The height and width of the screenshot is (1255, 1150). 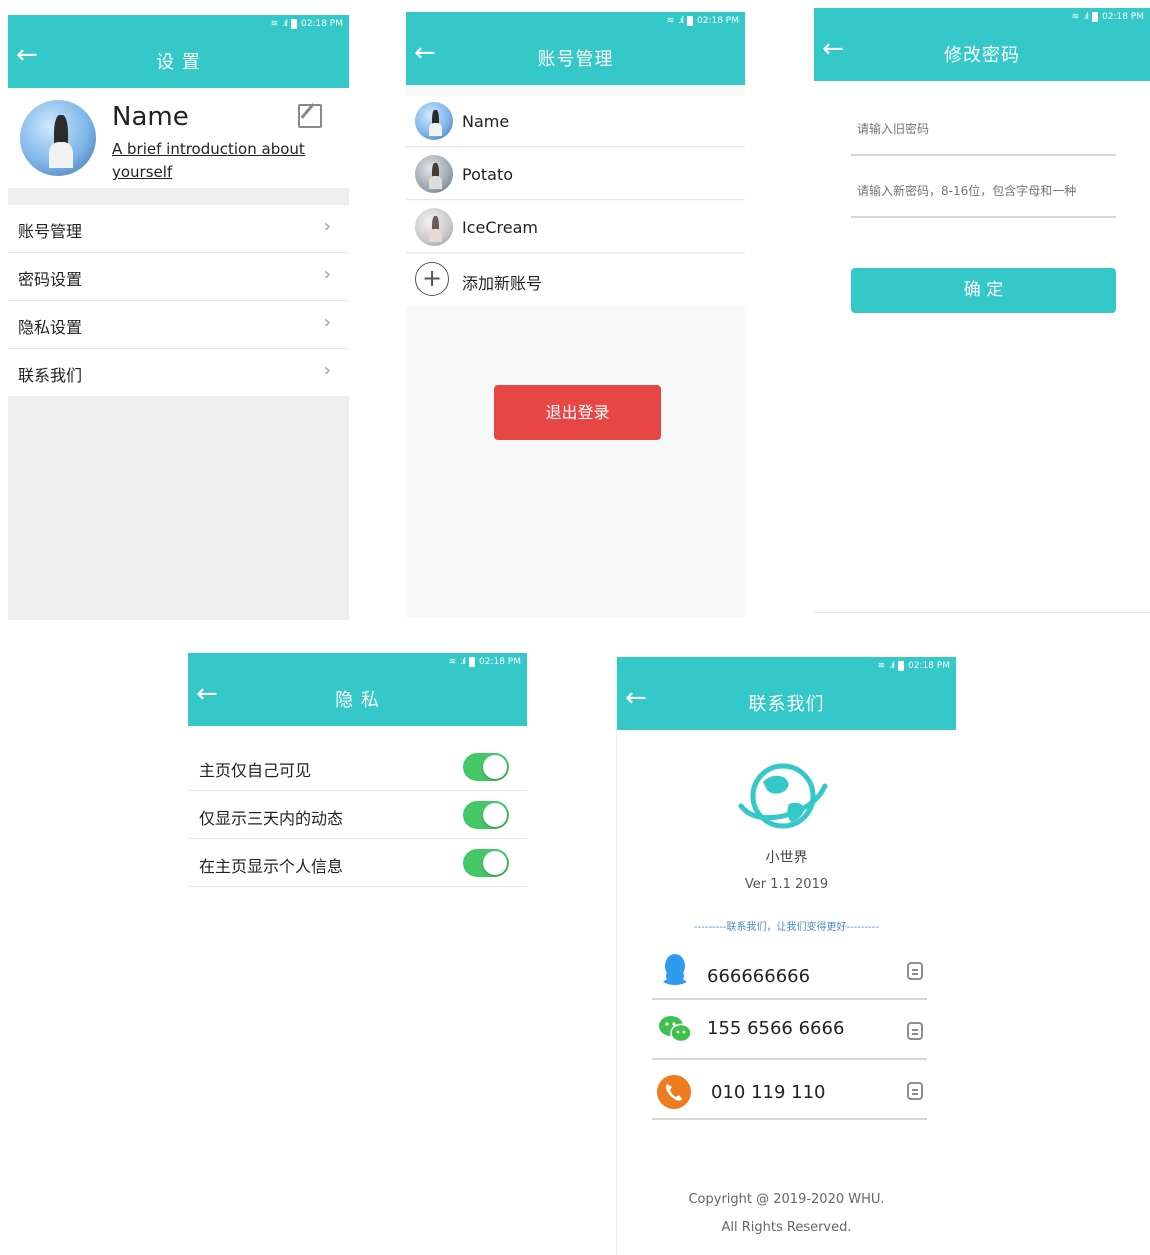 I want to click on old-password-field, so click(x=989, y=137).